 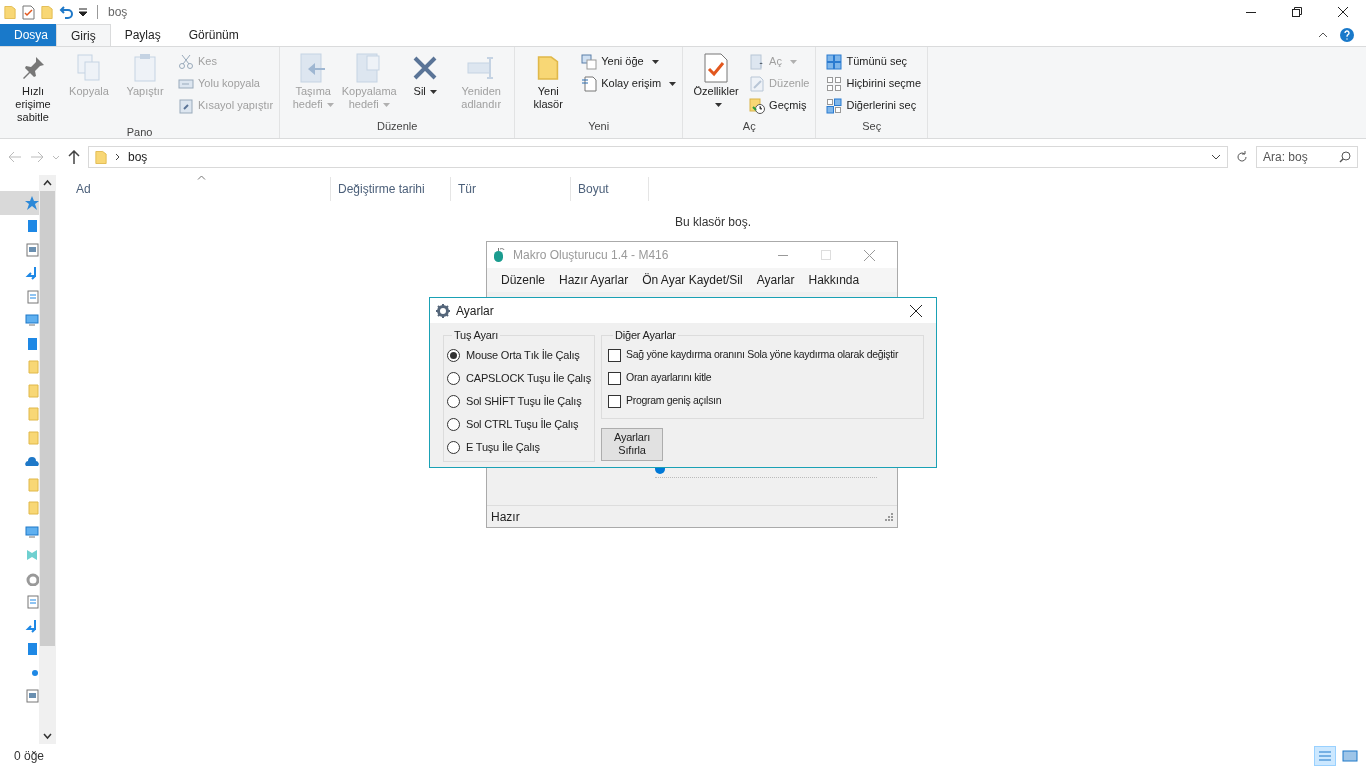 What do you see at coordinates (505, 517) in the screenshot?
I see `status-text: Hazır` at bounding box center [505, 517].